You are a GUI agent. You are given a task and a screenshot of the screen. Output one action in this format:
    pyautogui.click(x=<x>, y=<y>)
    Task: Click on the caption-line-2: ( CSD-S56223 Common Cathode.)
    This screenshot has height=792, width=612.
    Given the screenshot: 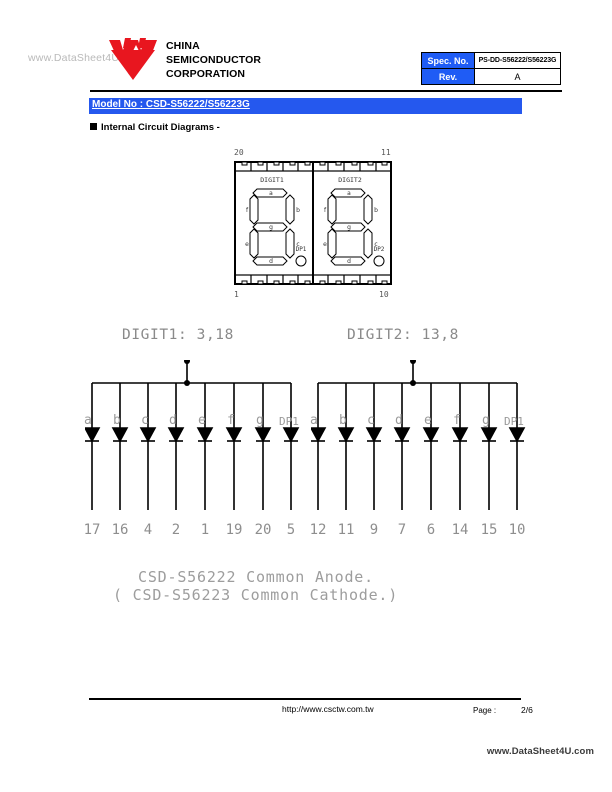 What is the action you would take?
    pyautogui.click(x=256, y=595)
    